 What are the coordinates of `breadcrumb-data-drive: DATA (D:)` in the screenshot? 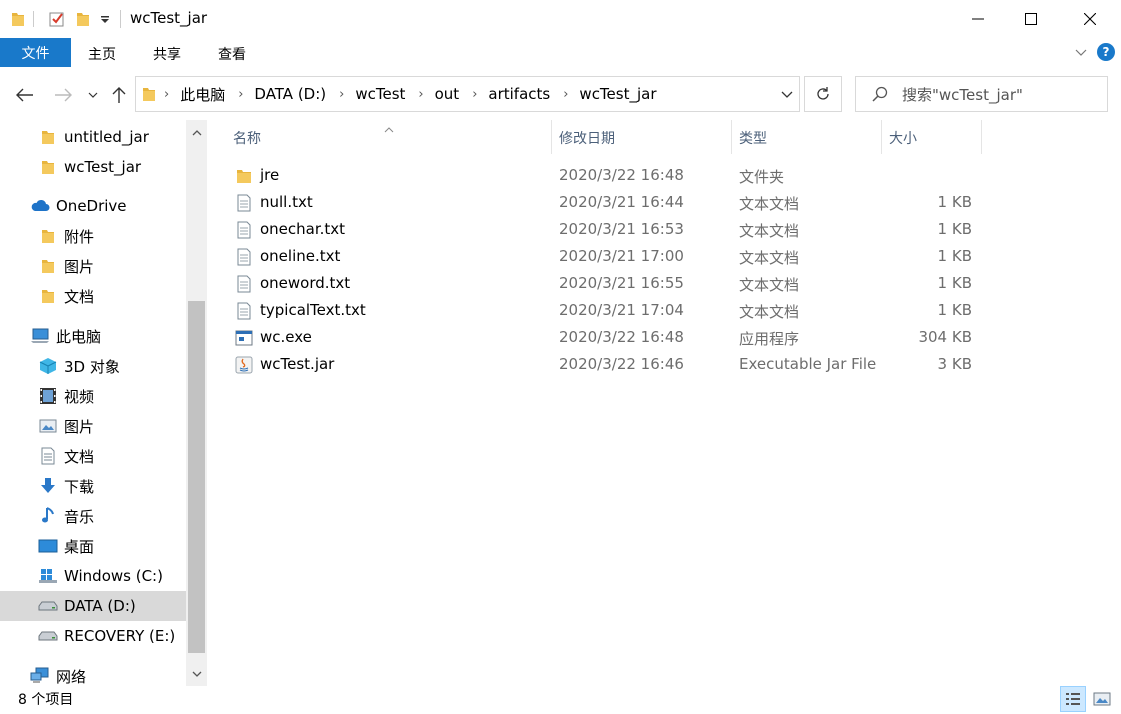 It's located at (290, 94).